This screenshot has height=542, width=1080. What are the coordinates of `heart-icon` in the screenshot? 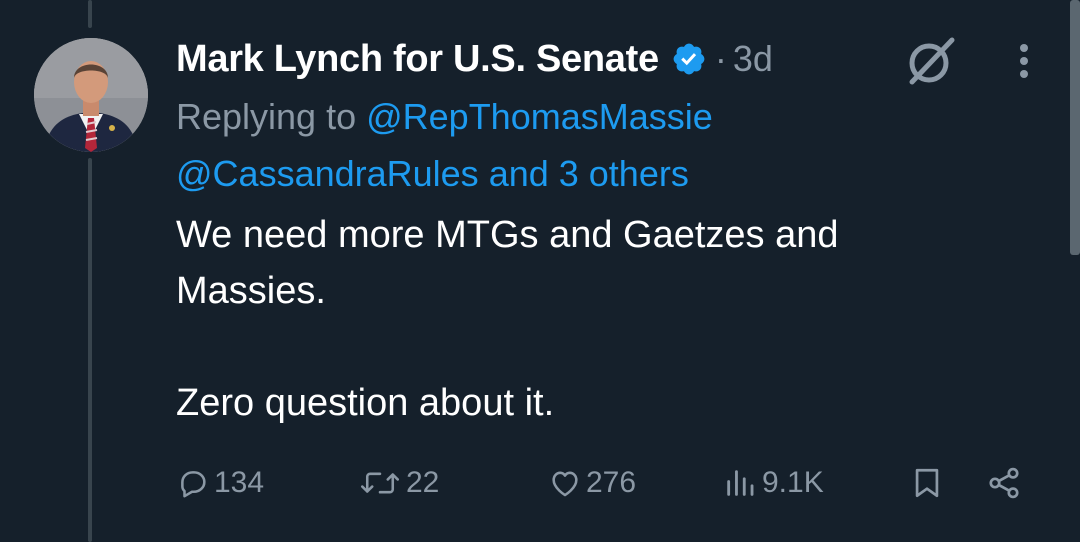 It's located at (565, 484).